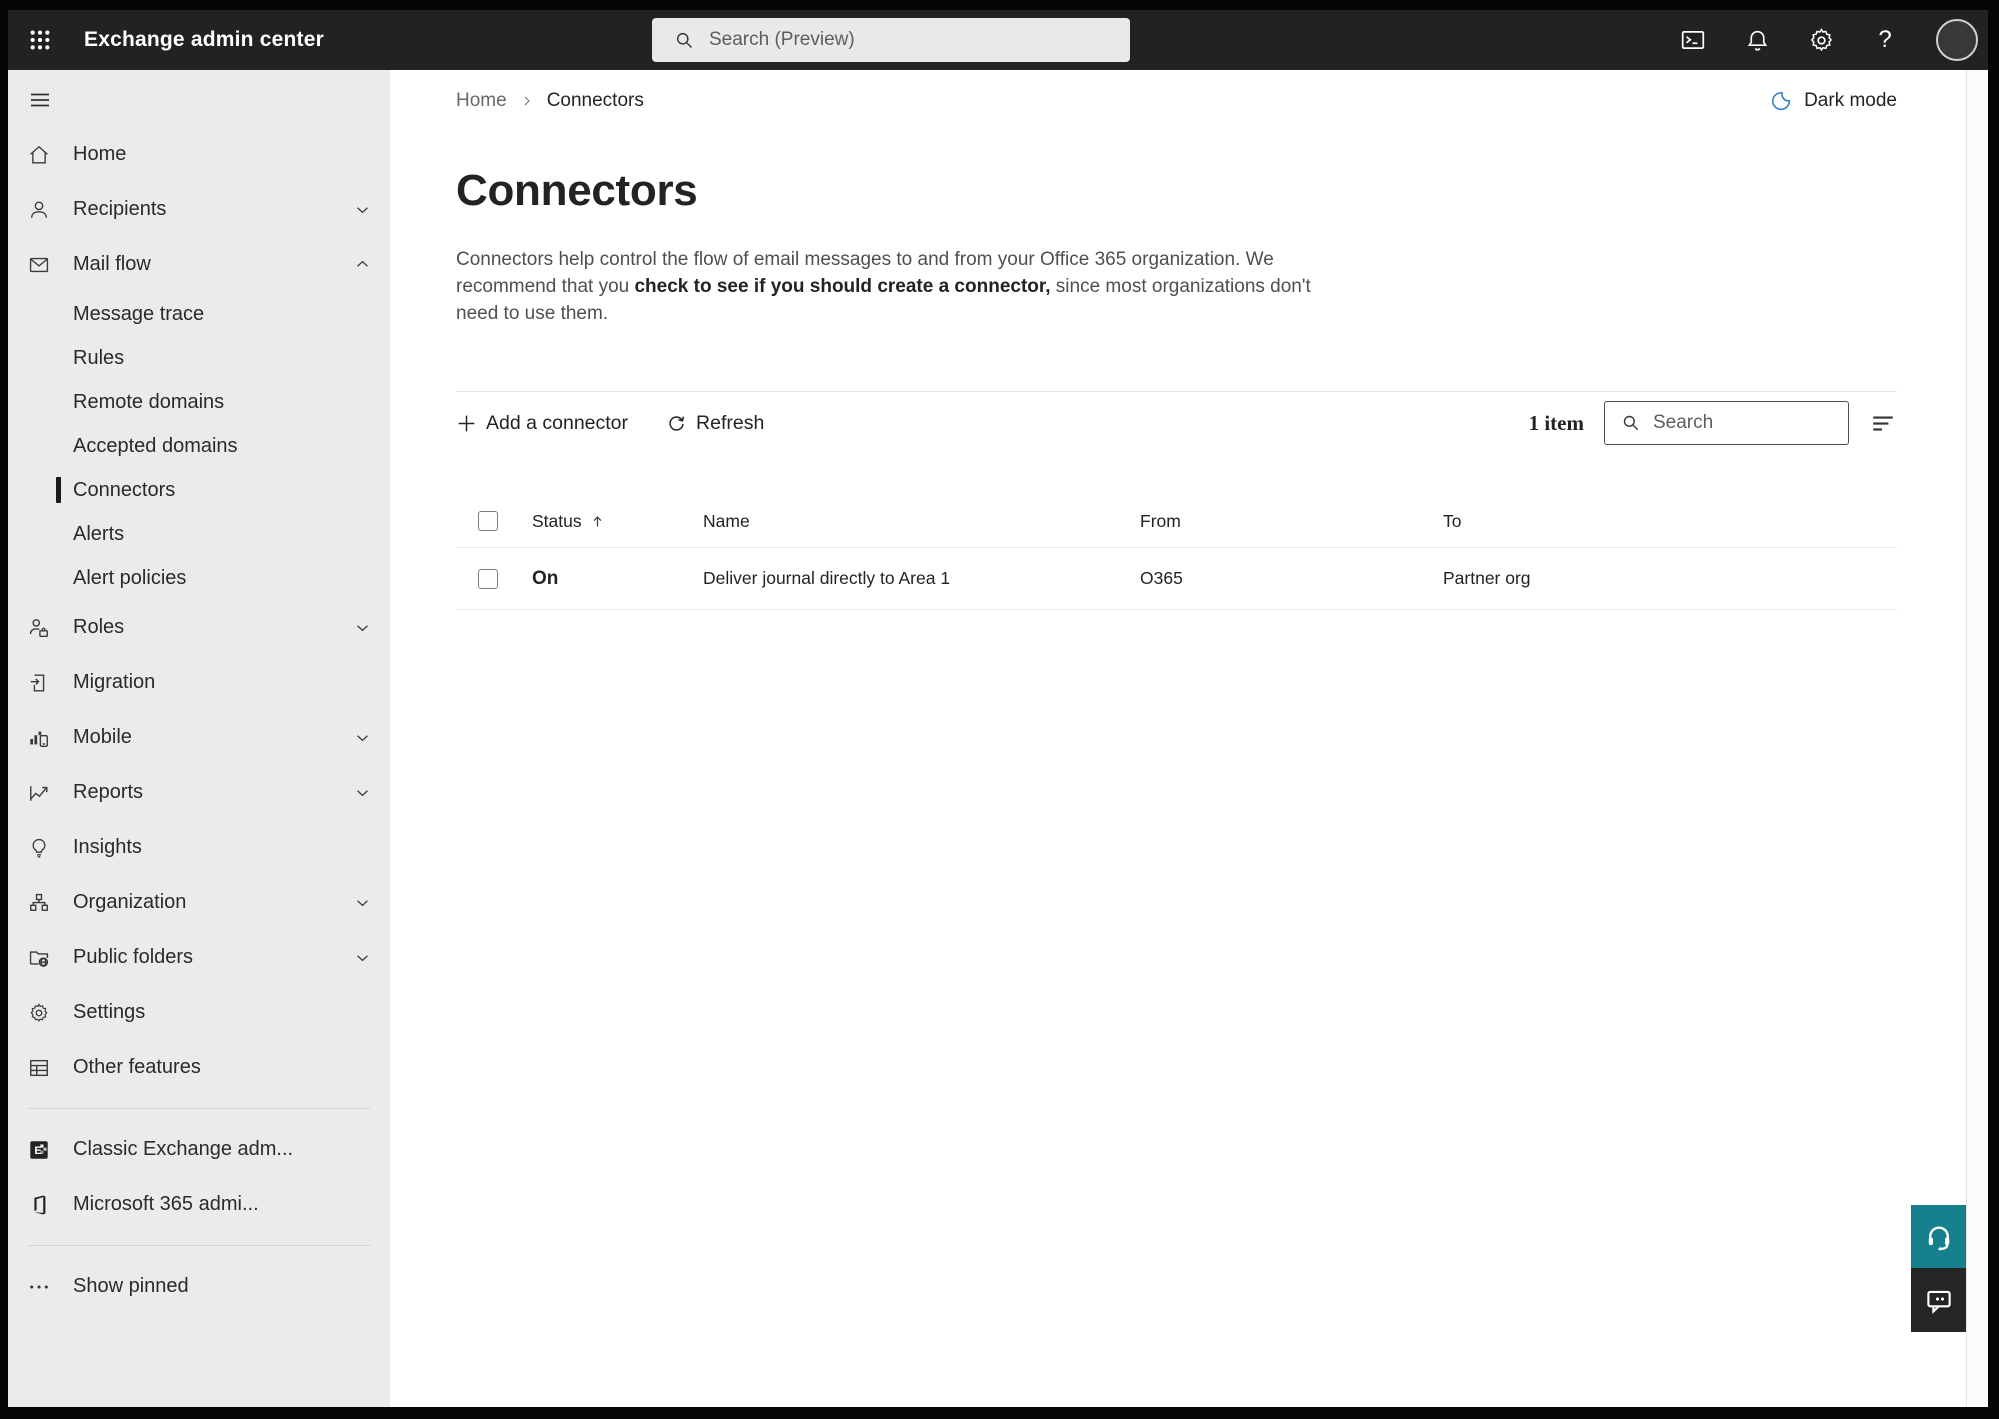 The image size is (1999, 1419). Describe the element at coordinates (617, 521) in the screenshot. I see `column-header-status: Status` at that location.